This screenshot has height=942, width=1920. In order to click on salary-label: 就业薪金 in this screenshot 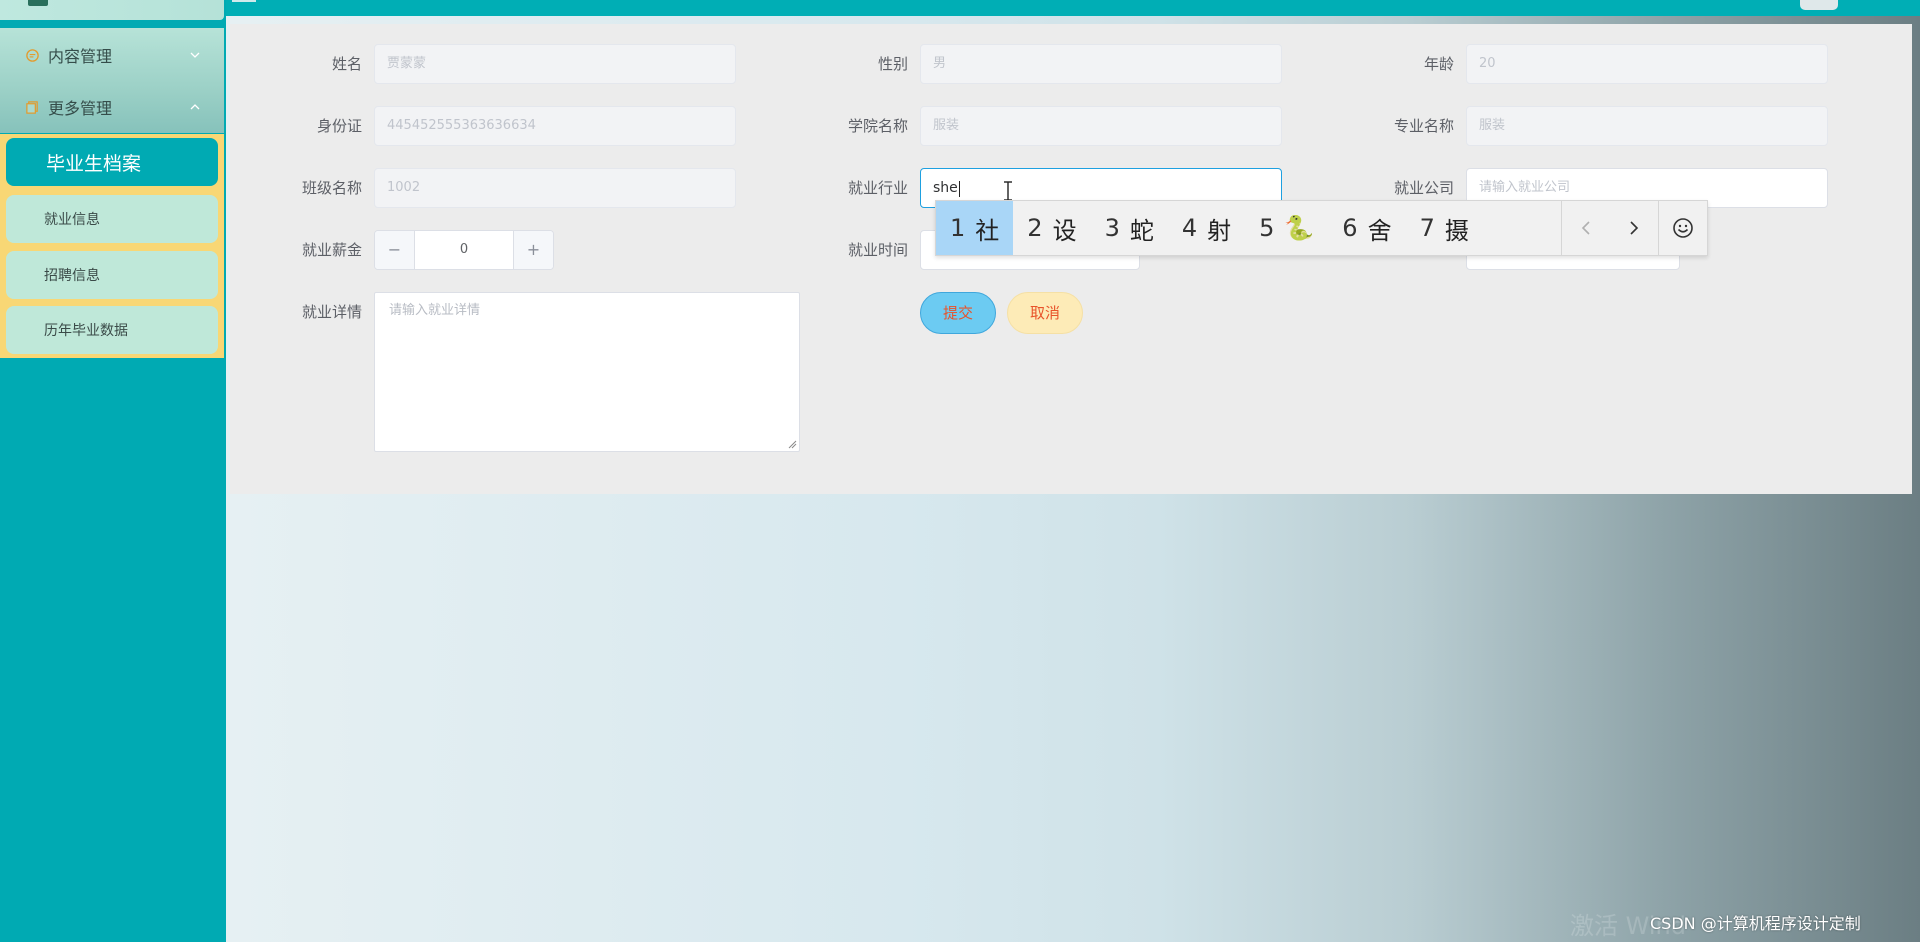, I will do `click(331, 250)`.